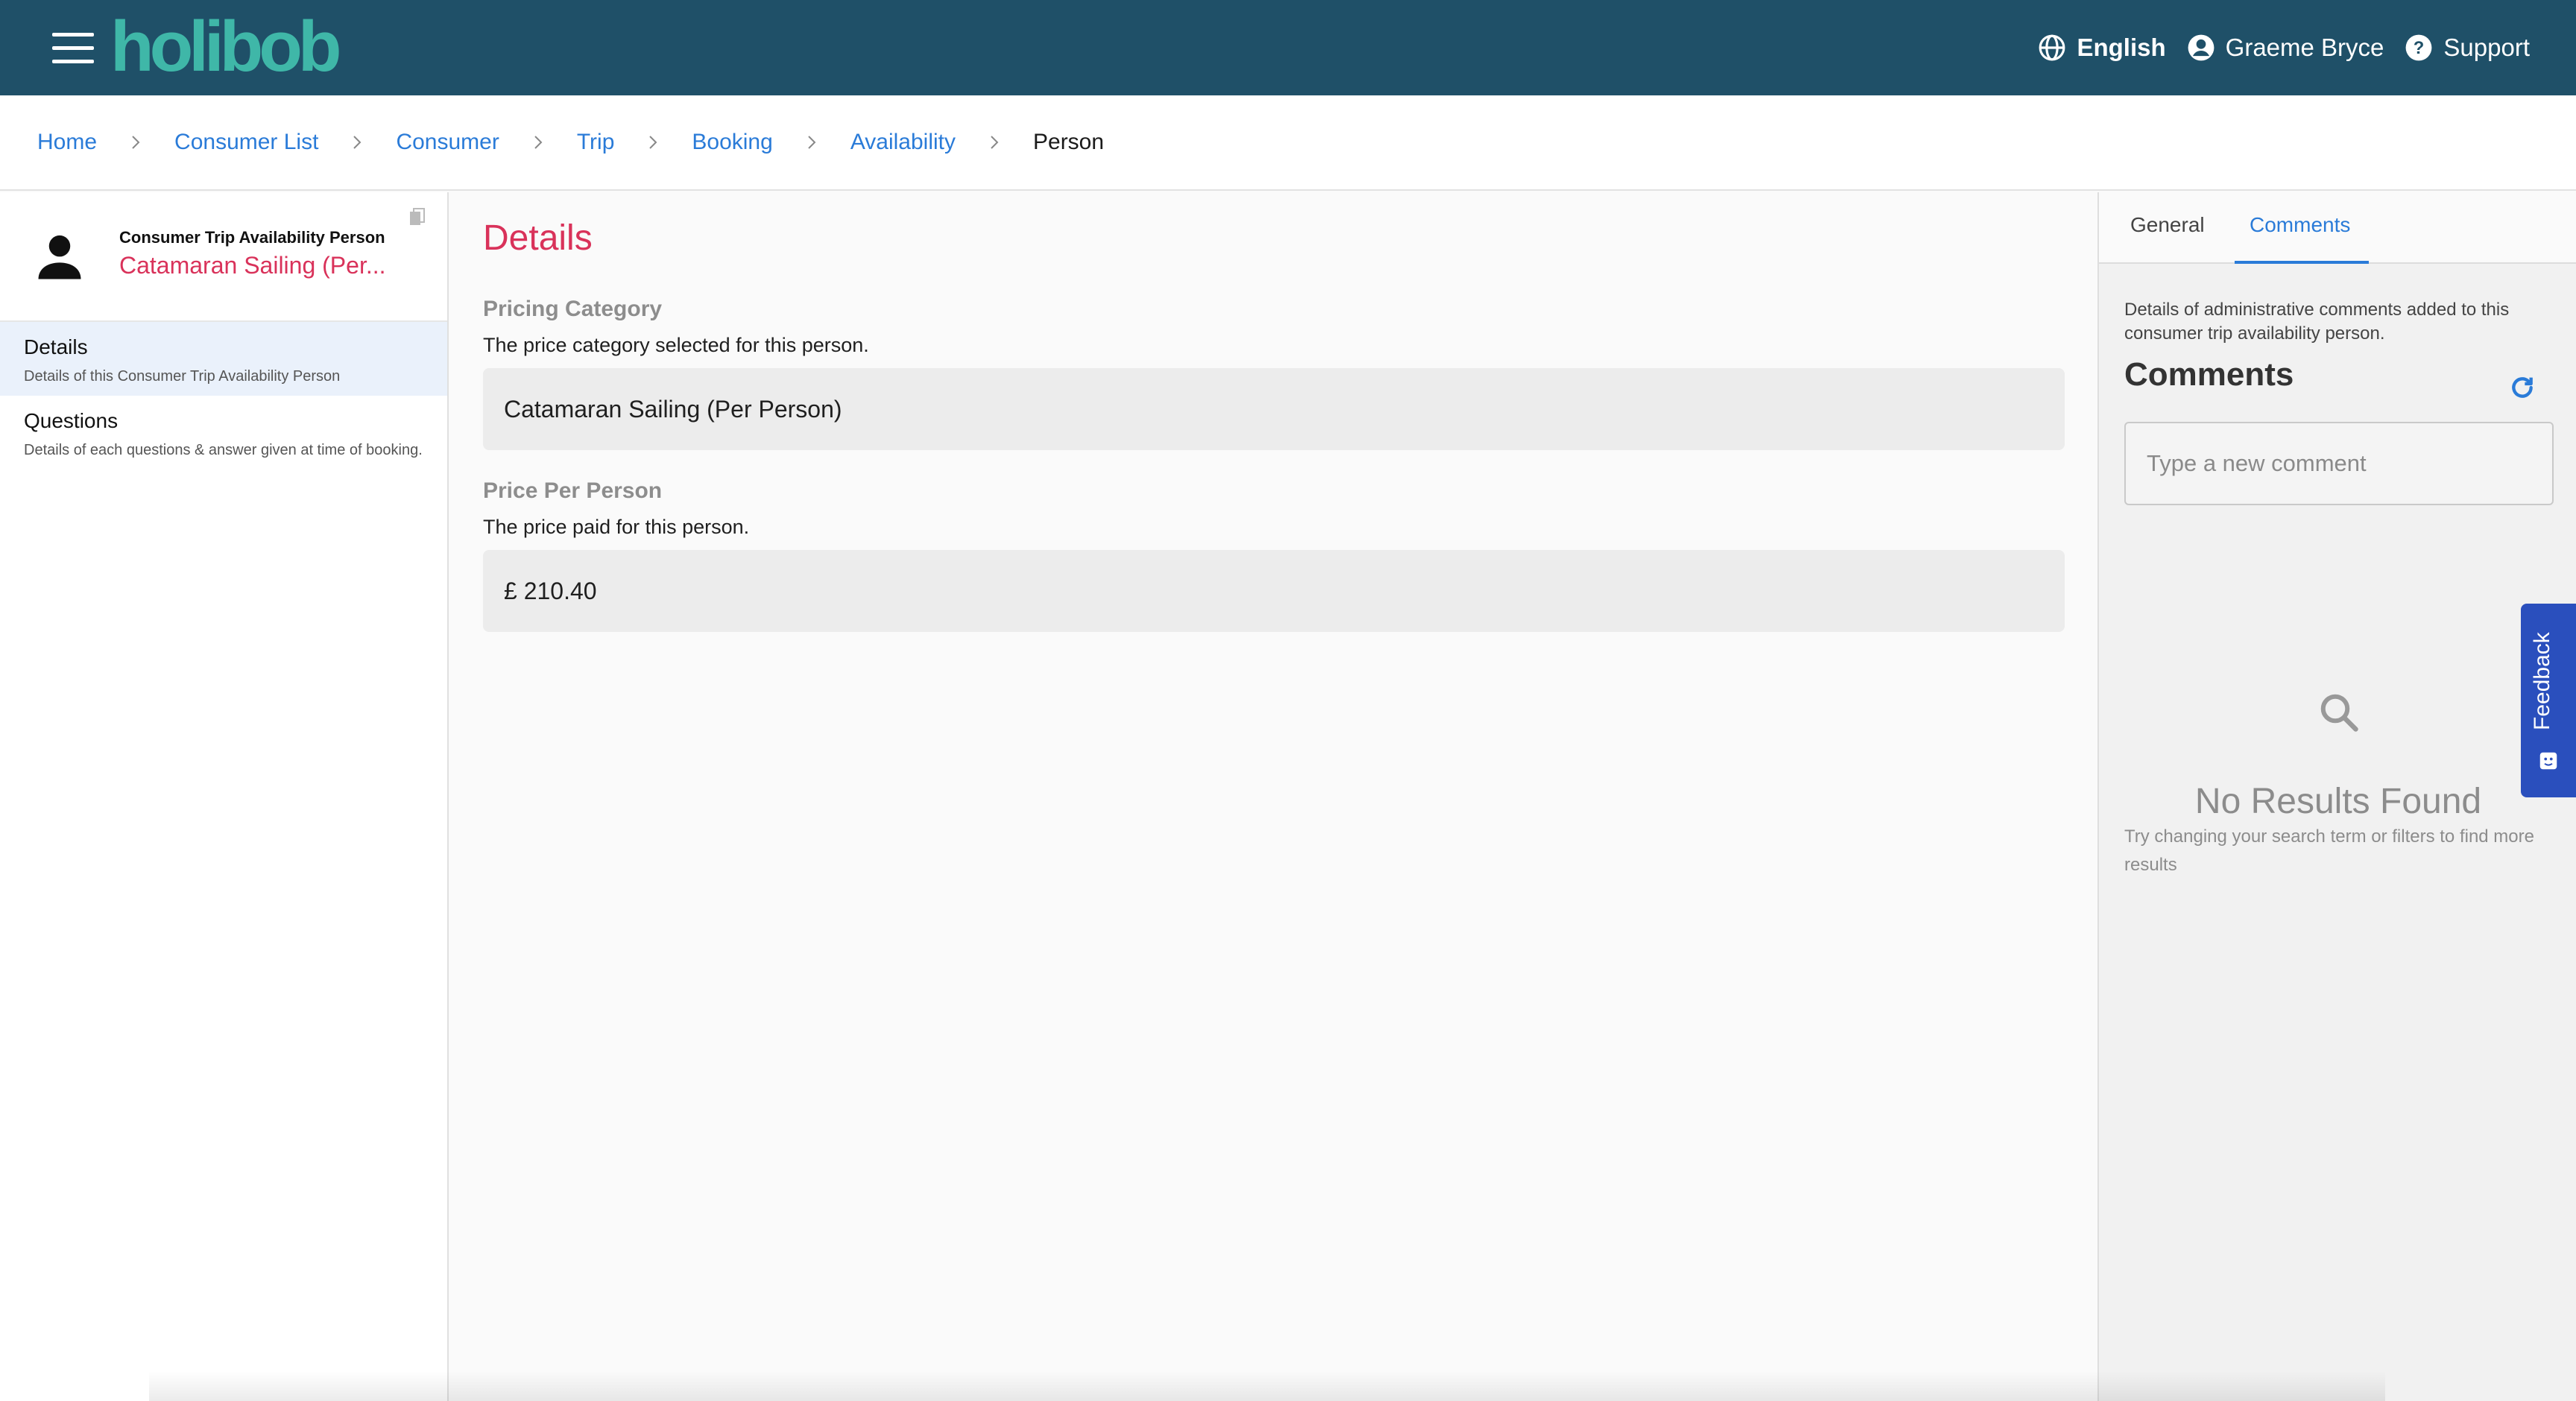 The width and height of the screenshot is (2576, 1401). Describe the element at coordinates (1267, 1386) in the screenshot. I see `bottom-shadow` at that location.